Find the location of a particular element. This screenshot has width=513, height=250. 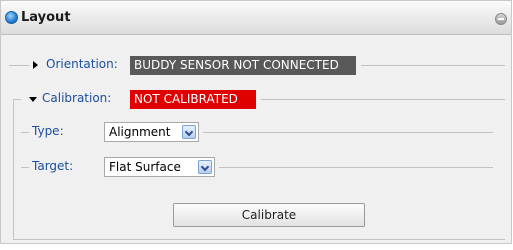

calibration-frame-top-left is located at coordinates (17, 99).